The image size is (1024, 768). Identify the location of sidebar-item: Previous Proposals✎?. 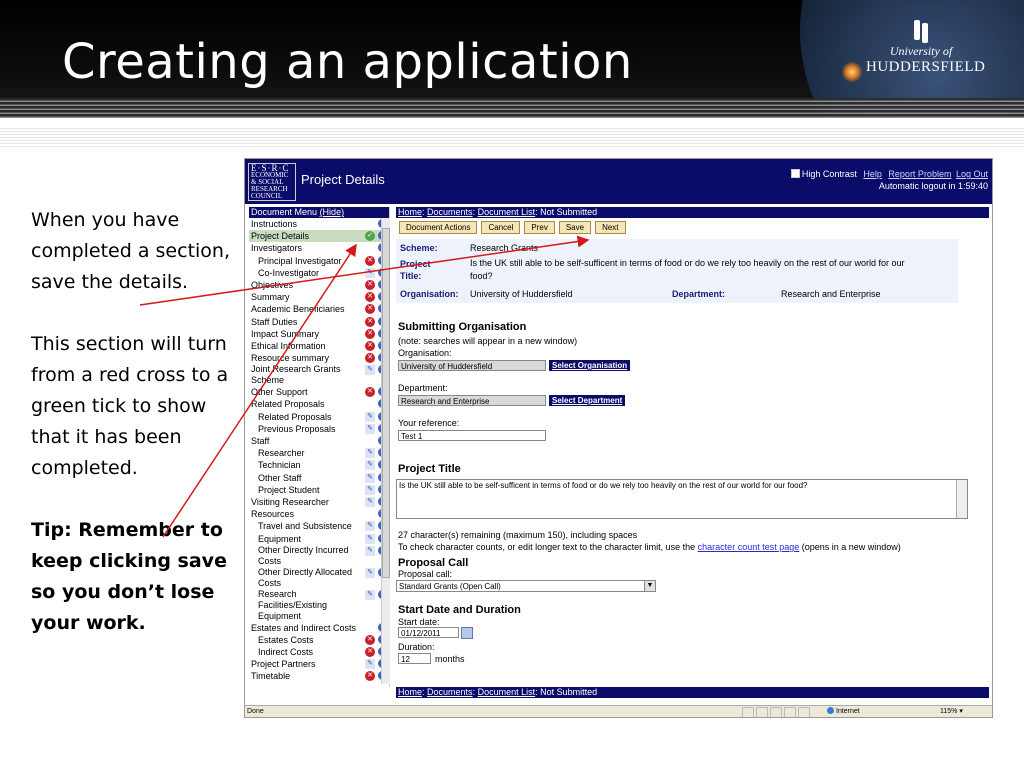
(319, 429).